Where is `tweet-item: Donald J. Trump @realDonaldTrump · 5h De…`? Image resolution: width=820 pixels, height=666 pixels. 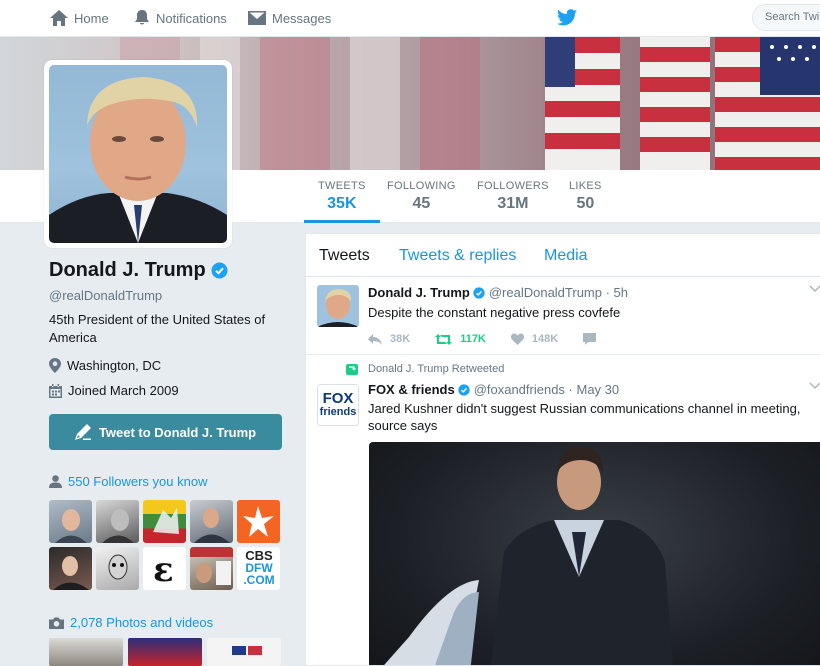 tweet-item: Donald J. Trump @realDonaldTrump · 5h De… is located at coordinates (563, 316).